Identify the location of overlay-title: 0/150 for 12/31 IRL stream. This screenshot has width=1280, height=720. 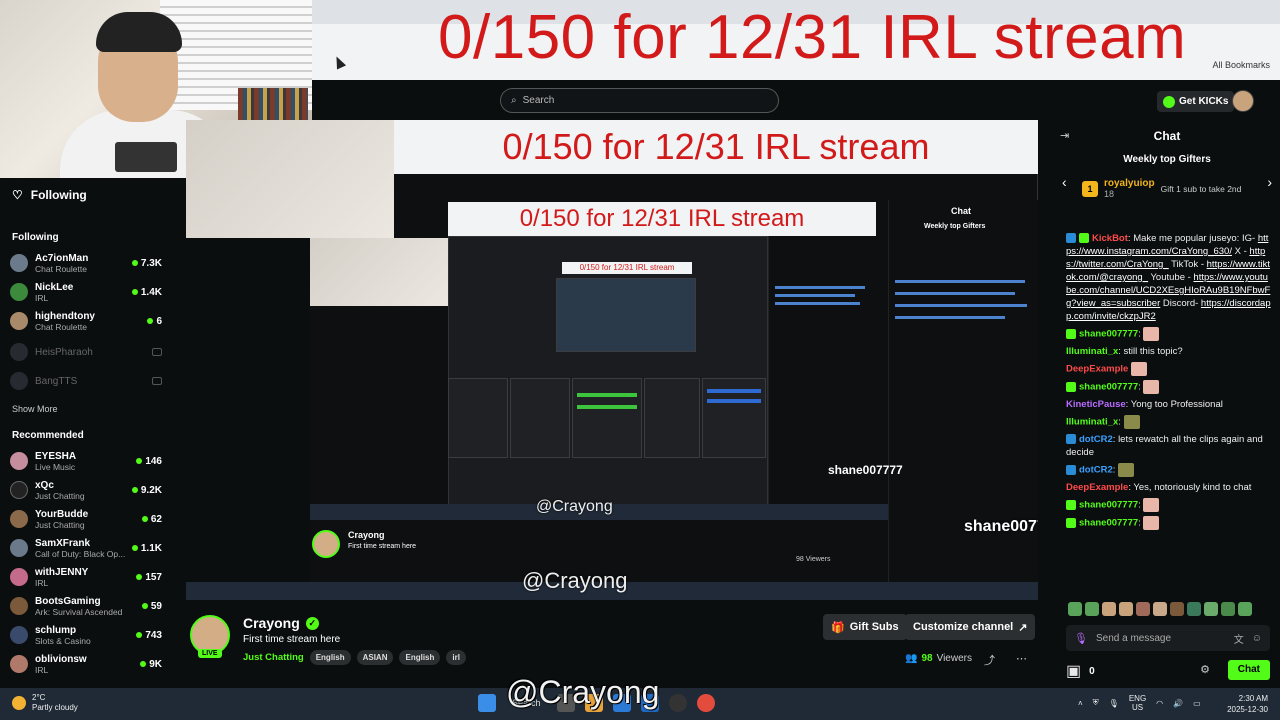
(812, 37).